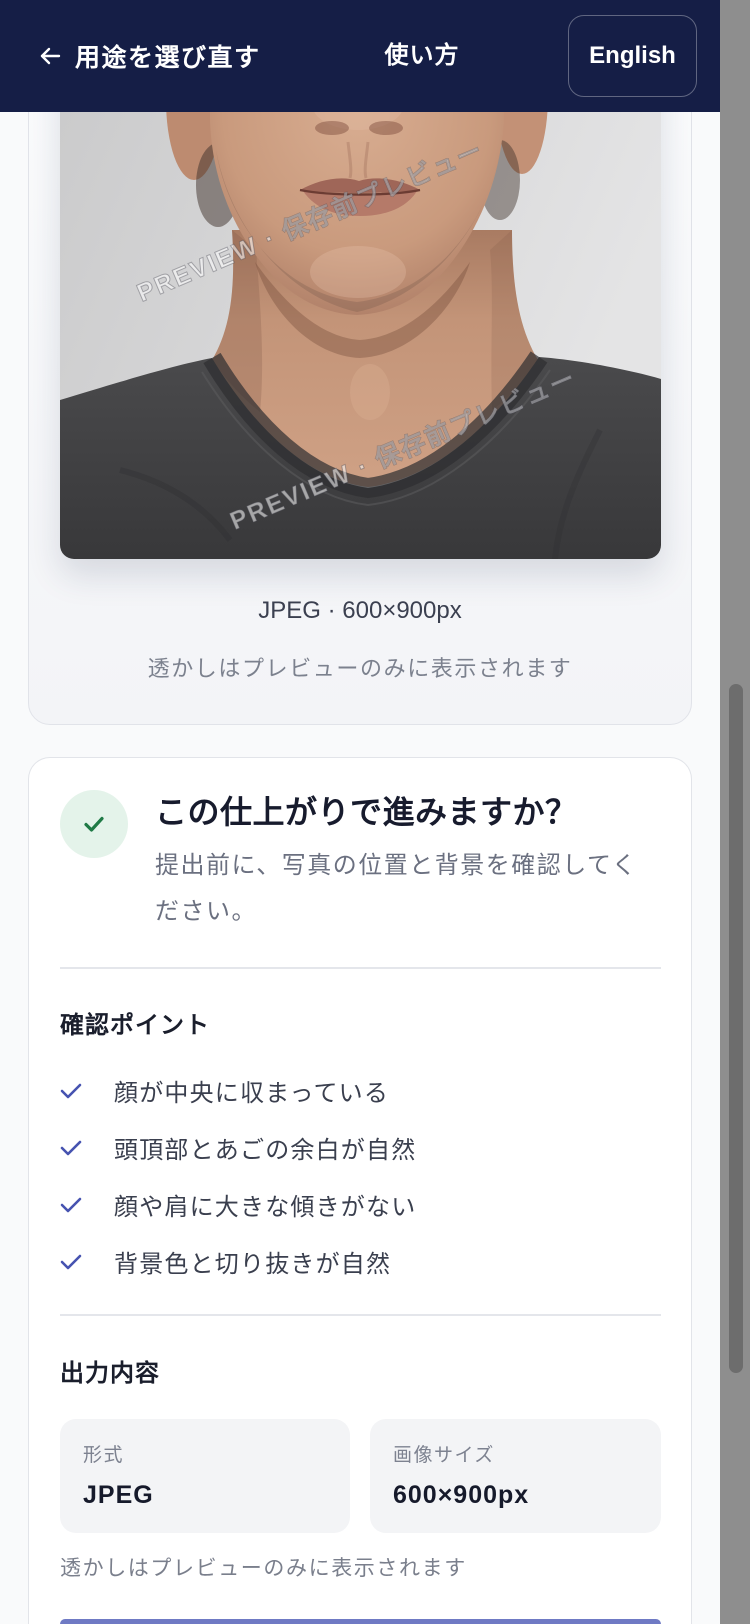 The image size is (750, 1624). What do you see at coordinates (360, 56) in the screenshot?
I see `app-header: 用途を選び直す 使い方 English` at bounding box center [360, 56].